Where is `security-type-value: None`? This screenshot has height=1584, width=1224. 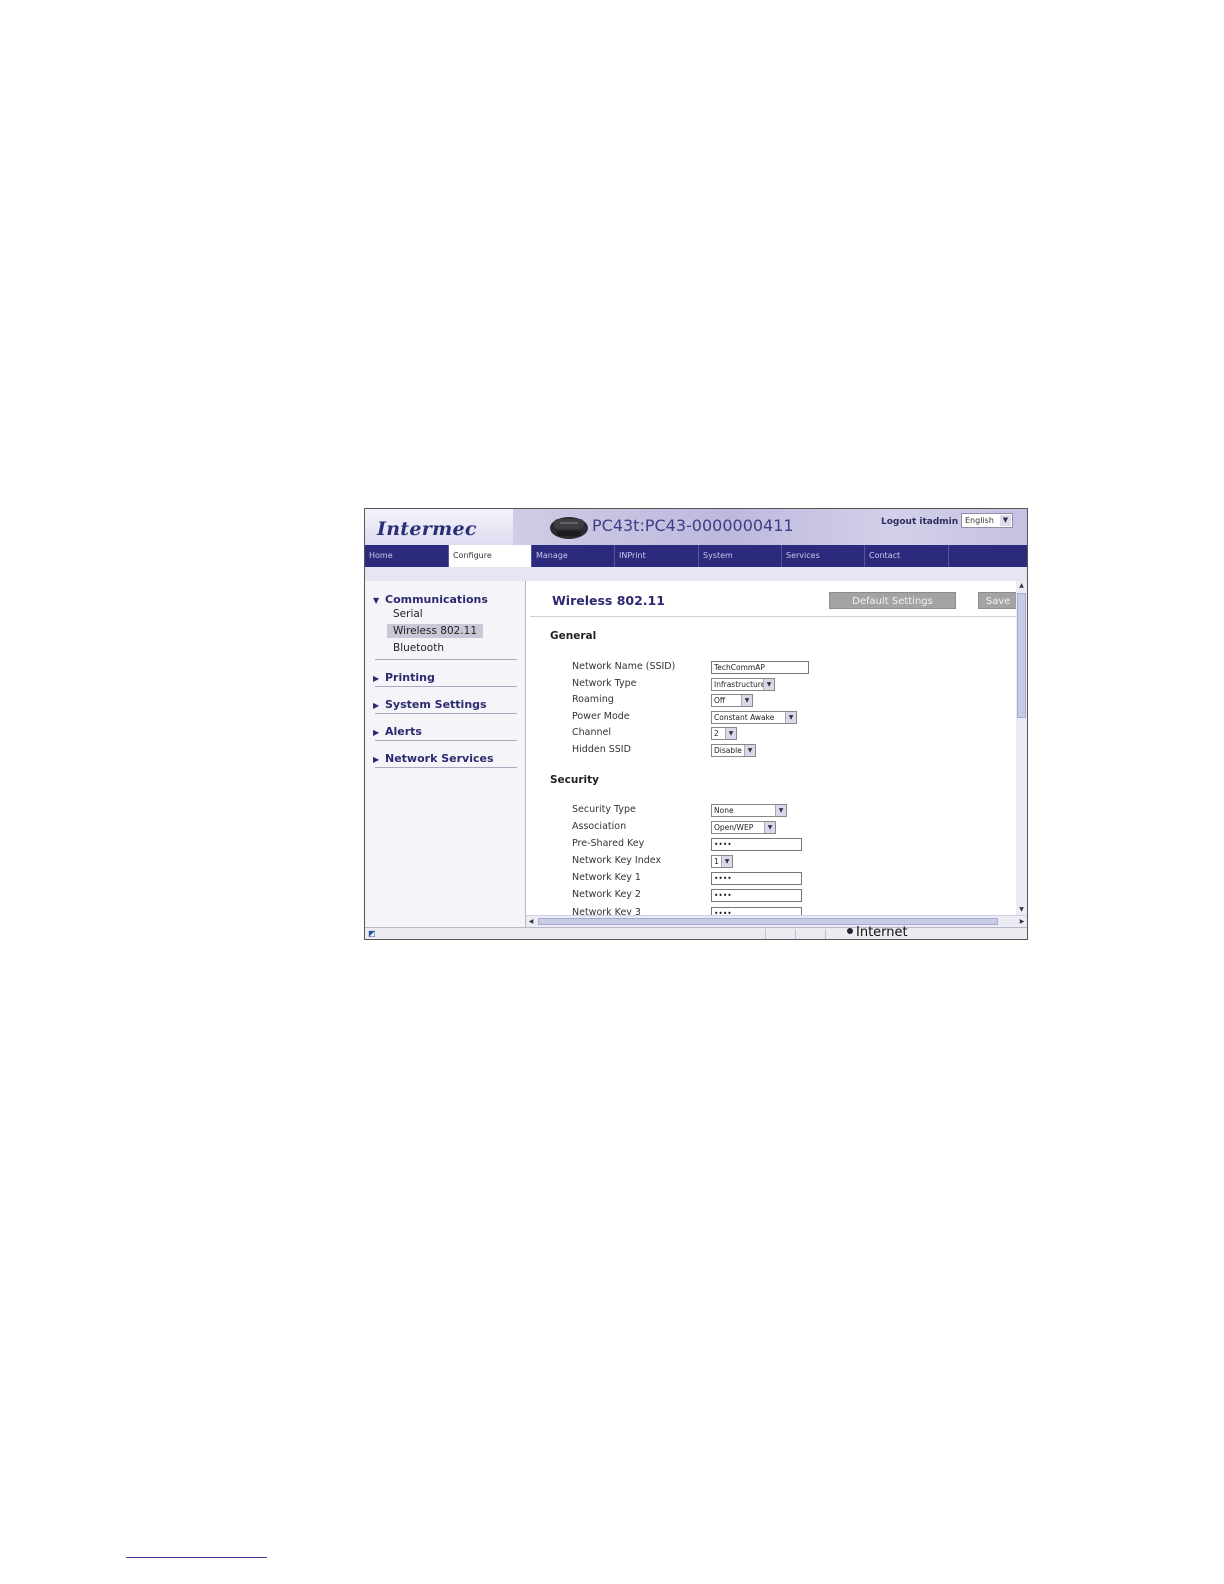
security-type-value: None is located at coordinates (724, 810).